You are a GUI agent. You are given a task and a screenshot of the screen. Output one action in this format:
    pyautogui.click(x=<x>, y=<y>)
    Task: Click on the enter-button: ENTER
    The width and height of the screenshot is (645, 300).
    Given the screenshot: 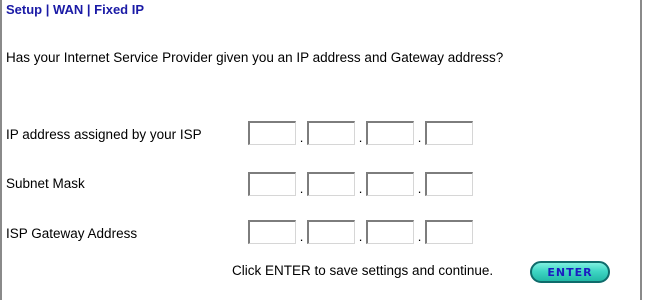 What is the action you would take?
    pyautogui.click(x=570, y=272)
    